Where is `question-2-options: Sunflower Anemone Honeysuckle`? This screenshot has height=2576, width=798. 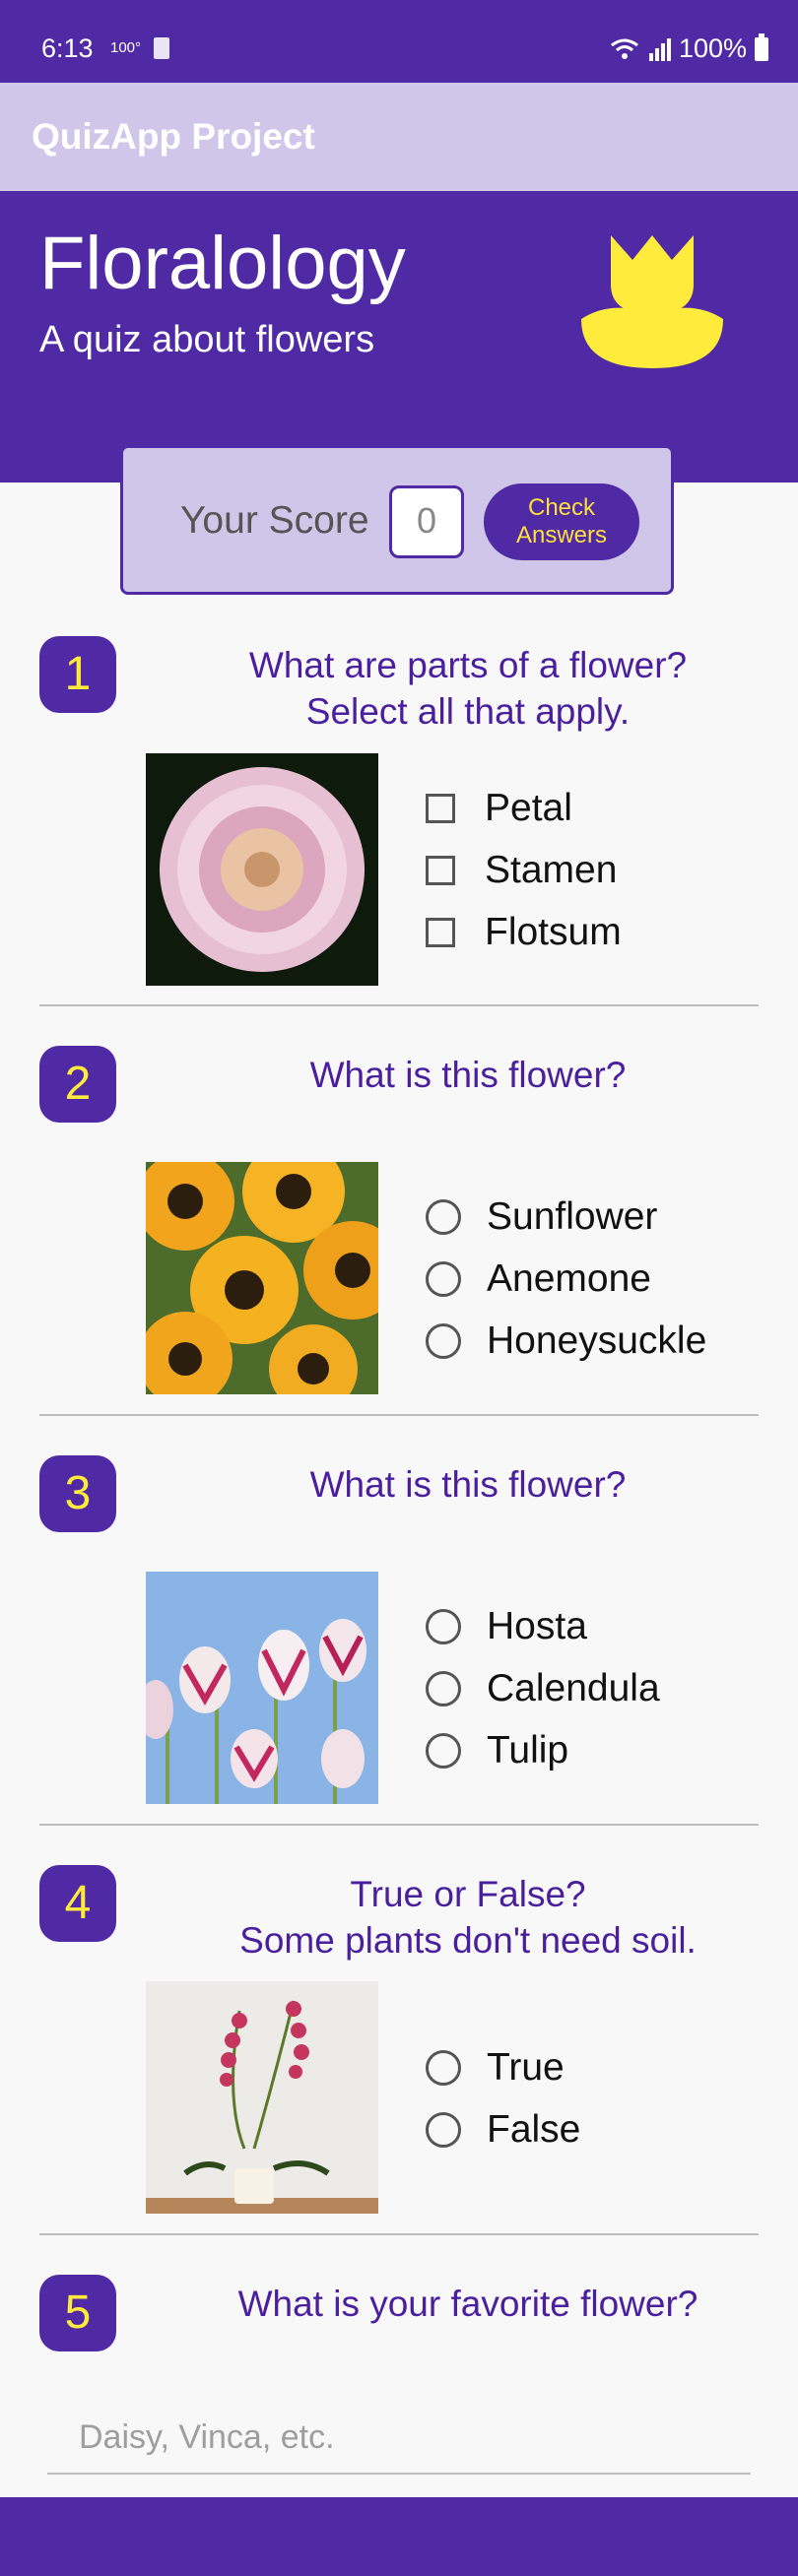 question-2-options: Sunflower Anemone Honeysuckle is located at coordinates (566, 1279).